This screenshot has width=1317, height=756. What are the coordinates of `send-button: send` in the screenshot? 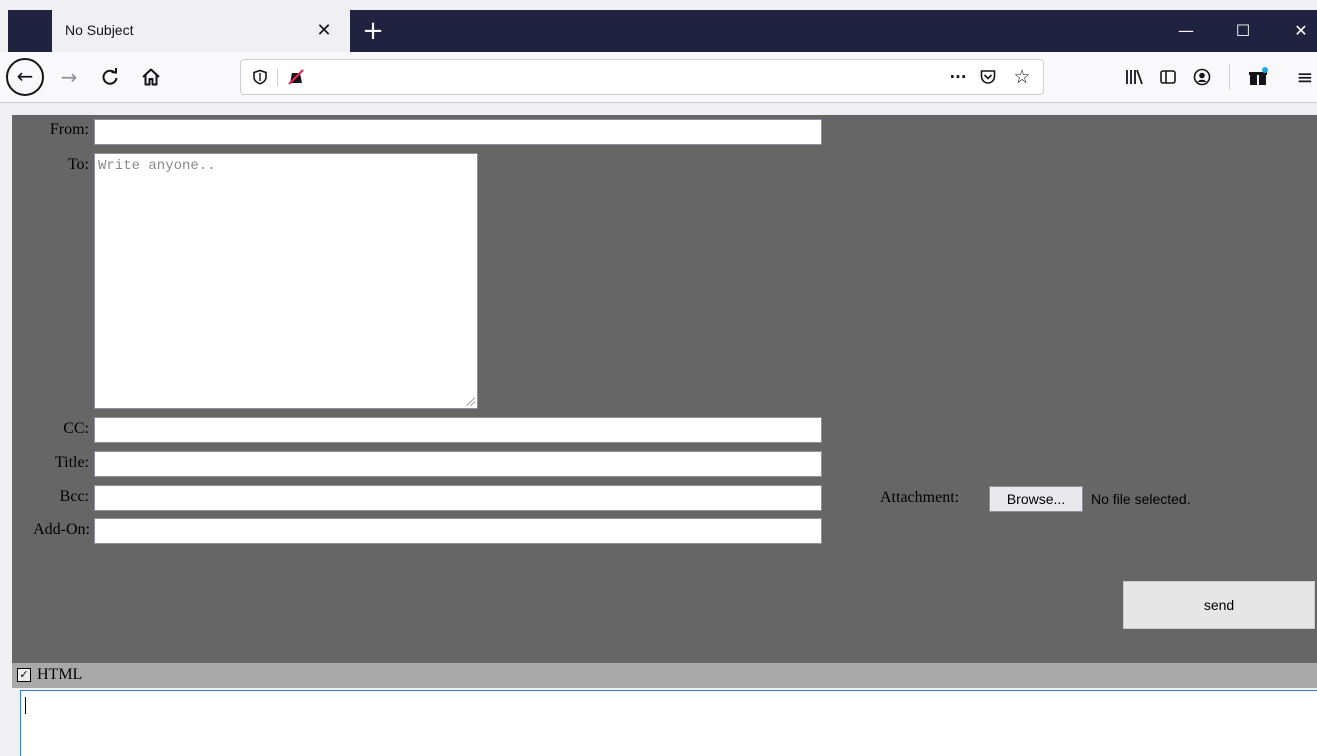 It's located at (1219, 605).